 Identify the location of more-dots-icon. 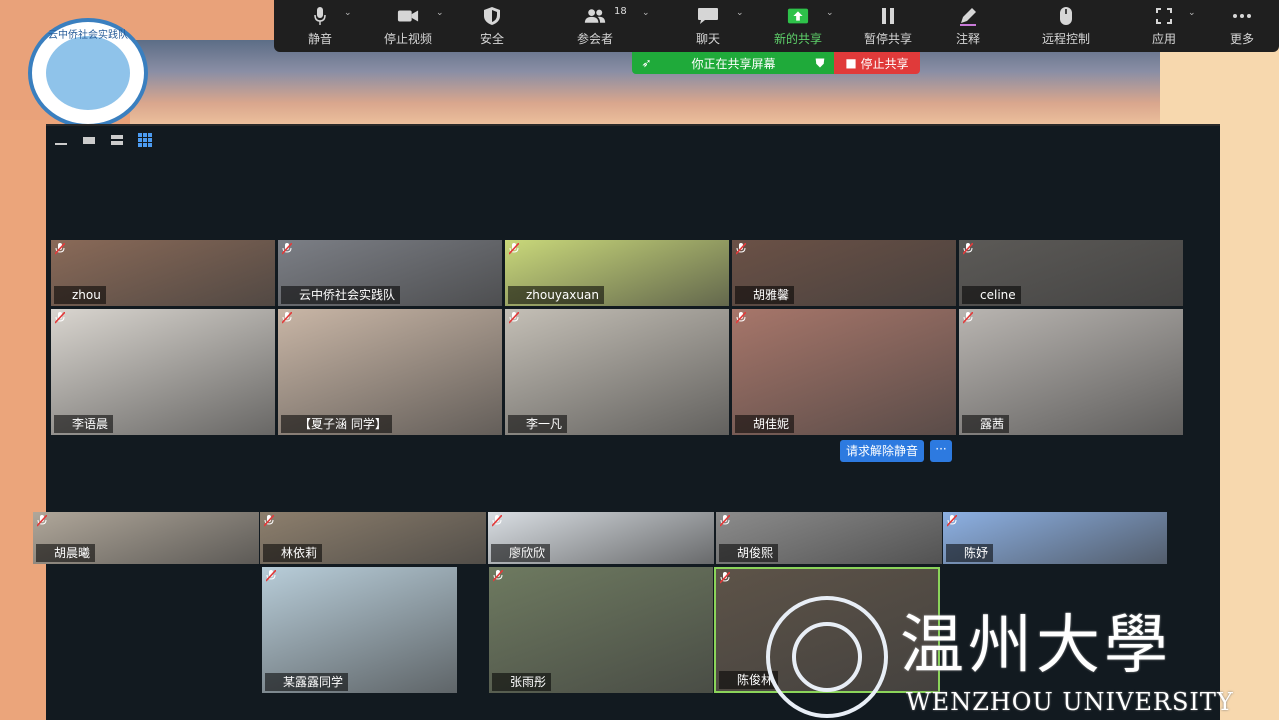
(1242, 16).